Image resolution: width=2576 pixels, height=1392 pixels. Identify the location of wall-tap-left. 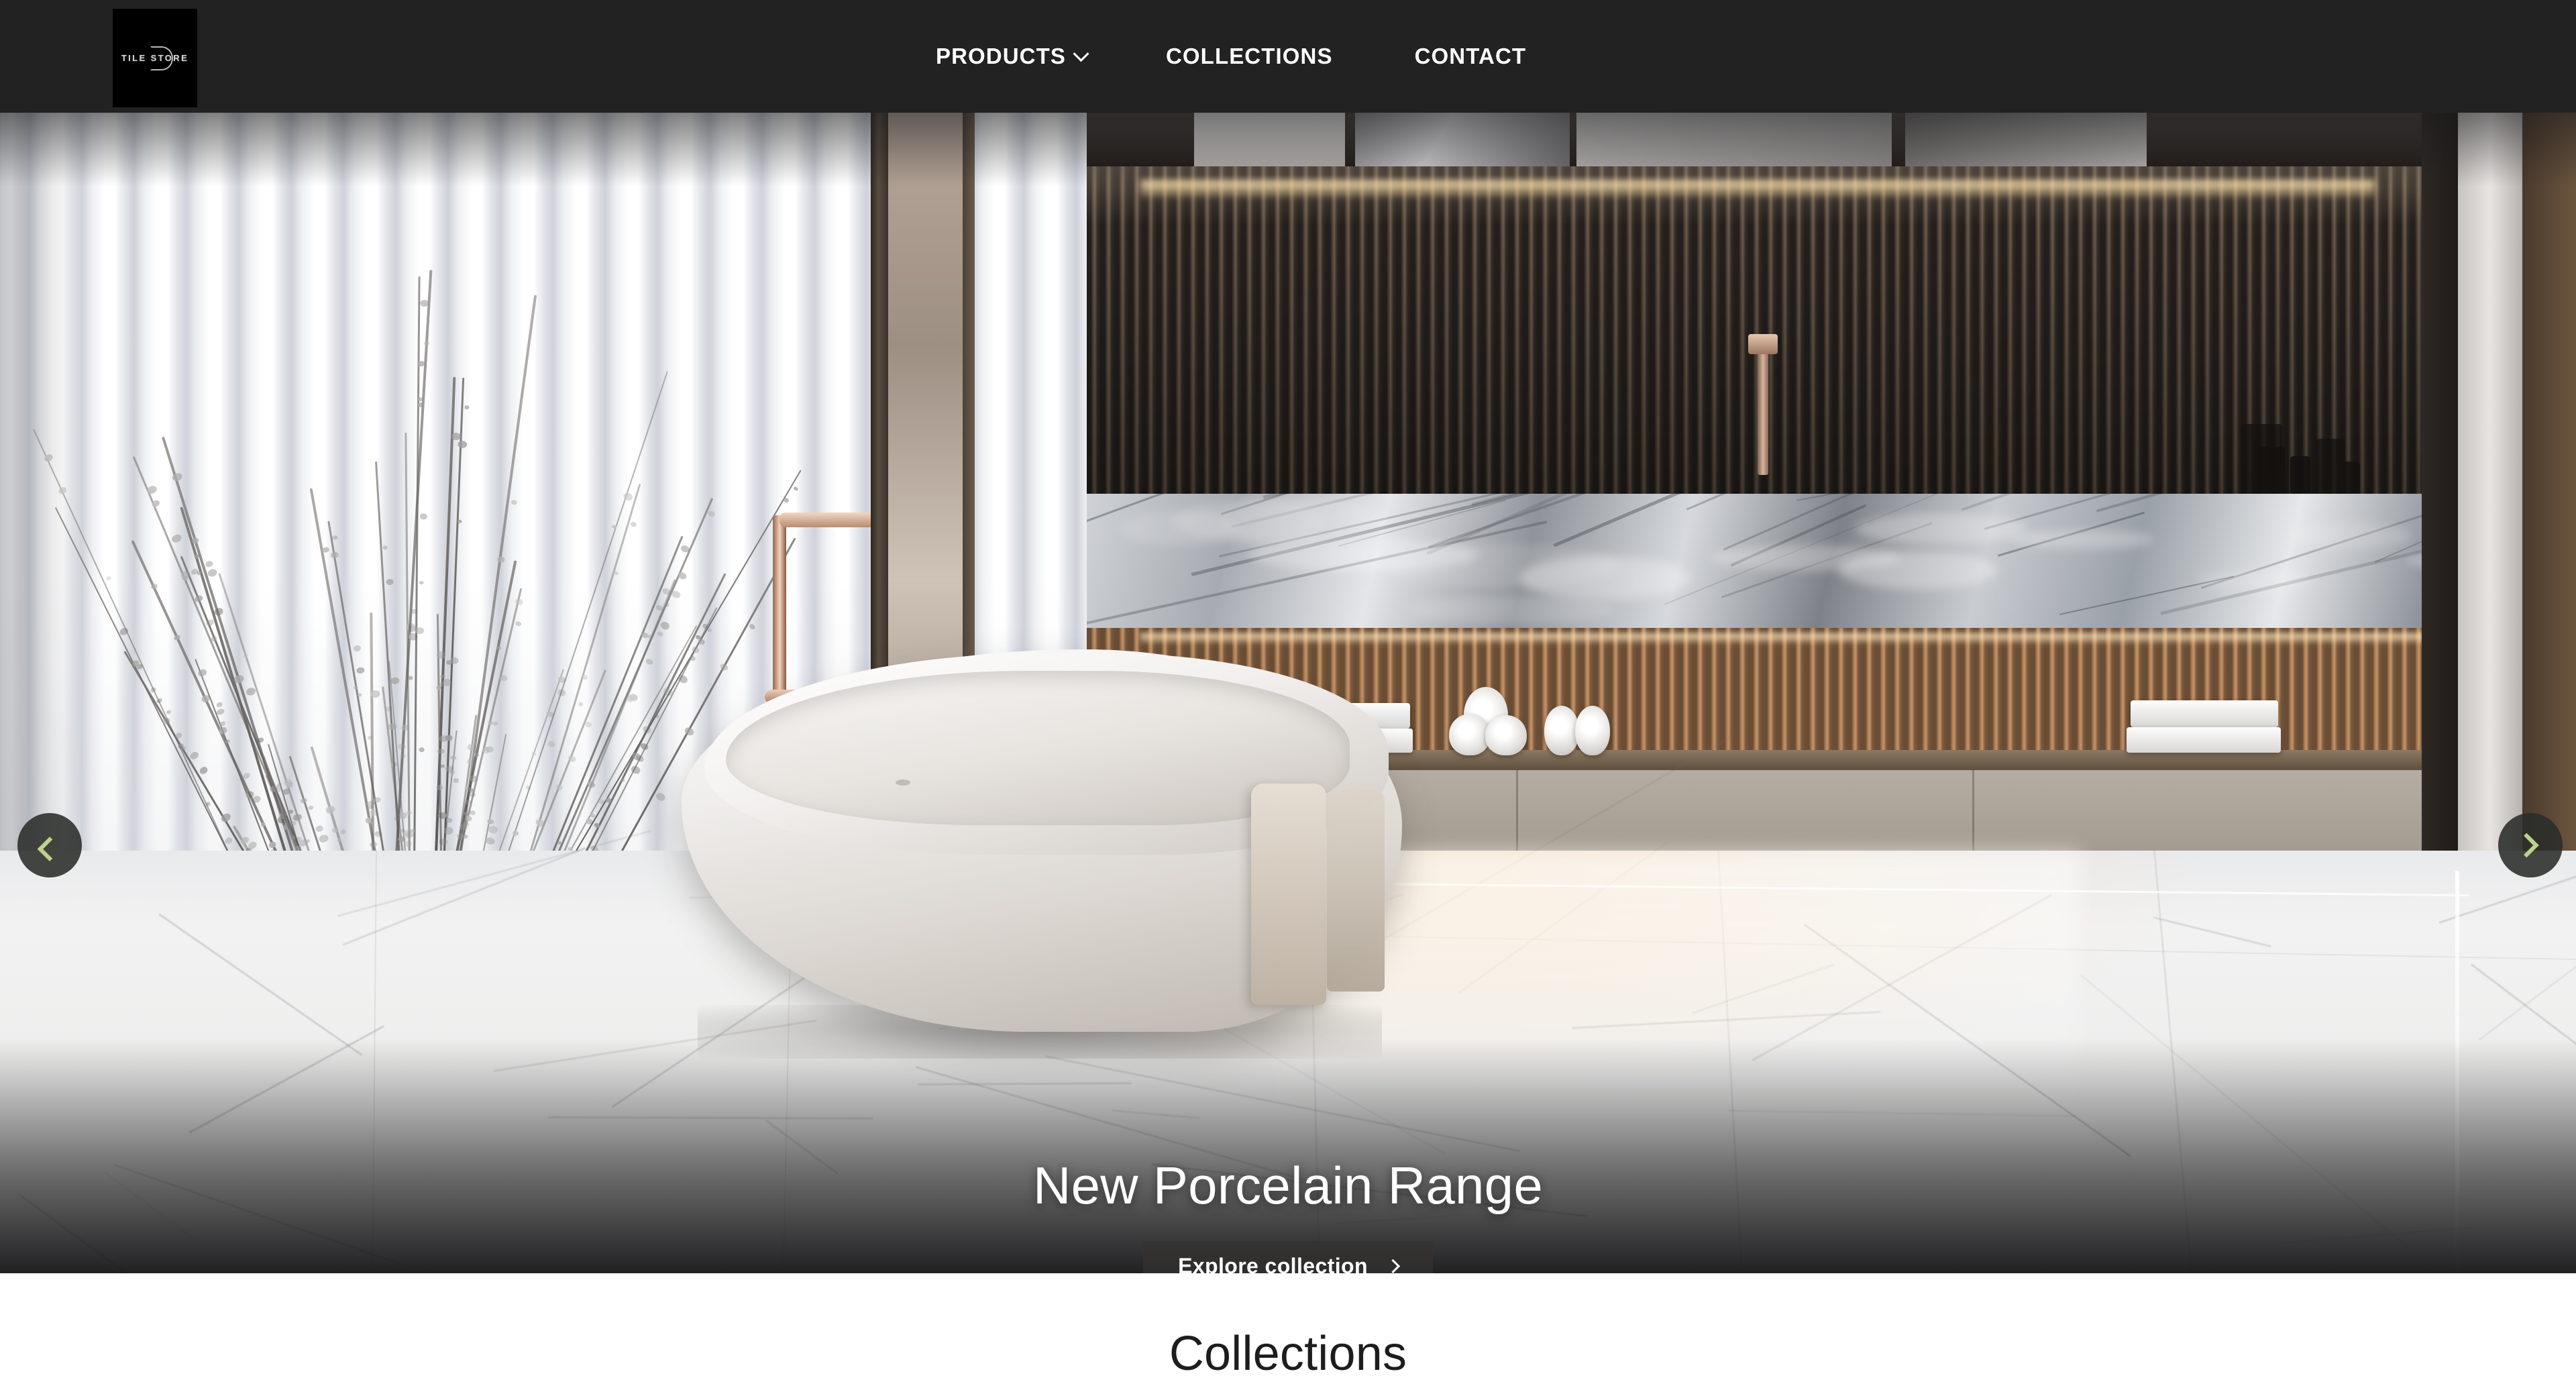
(1763, 405).